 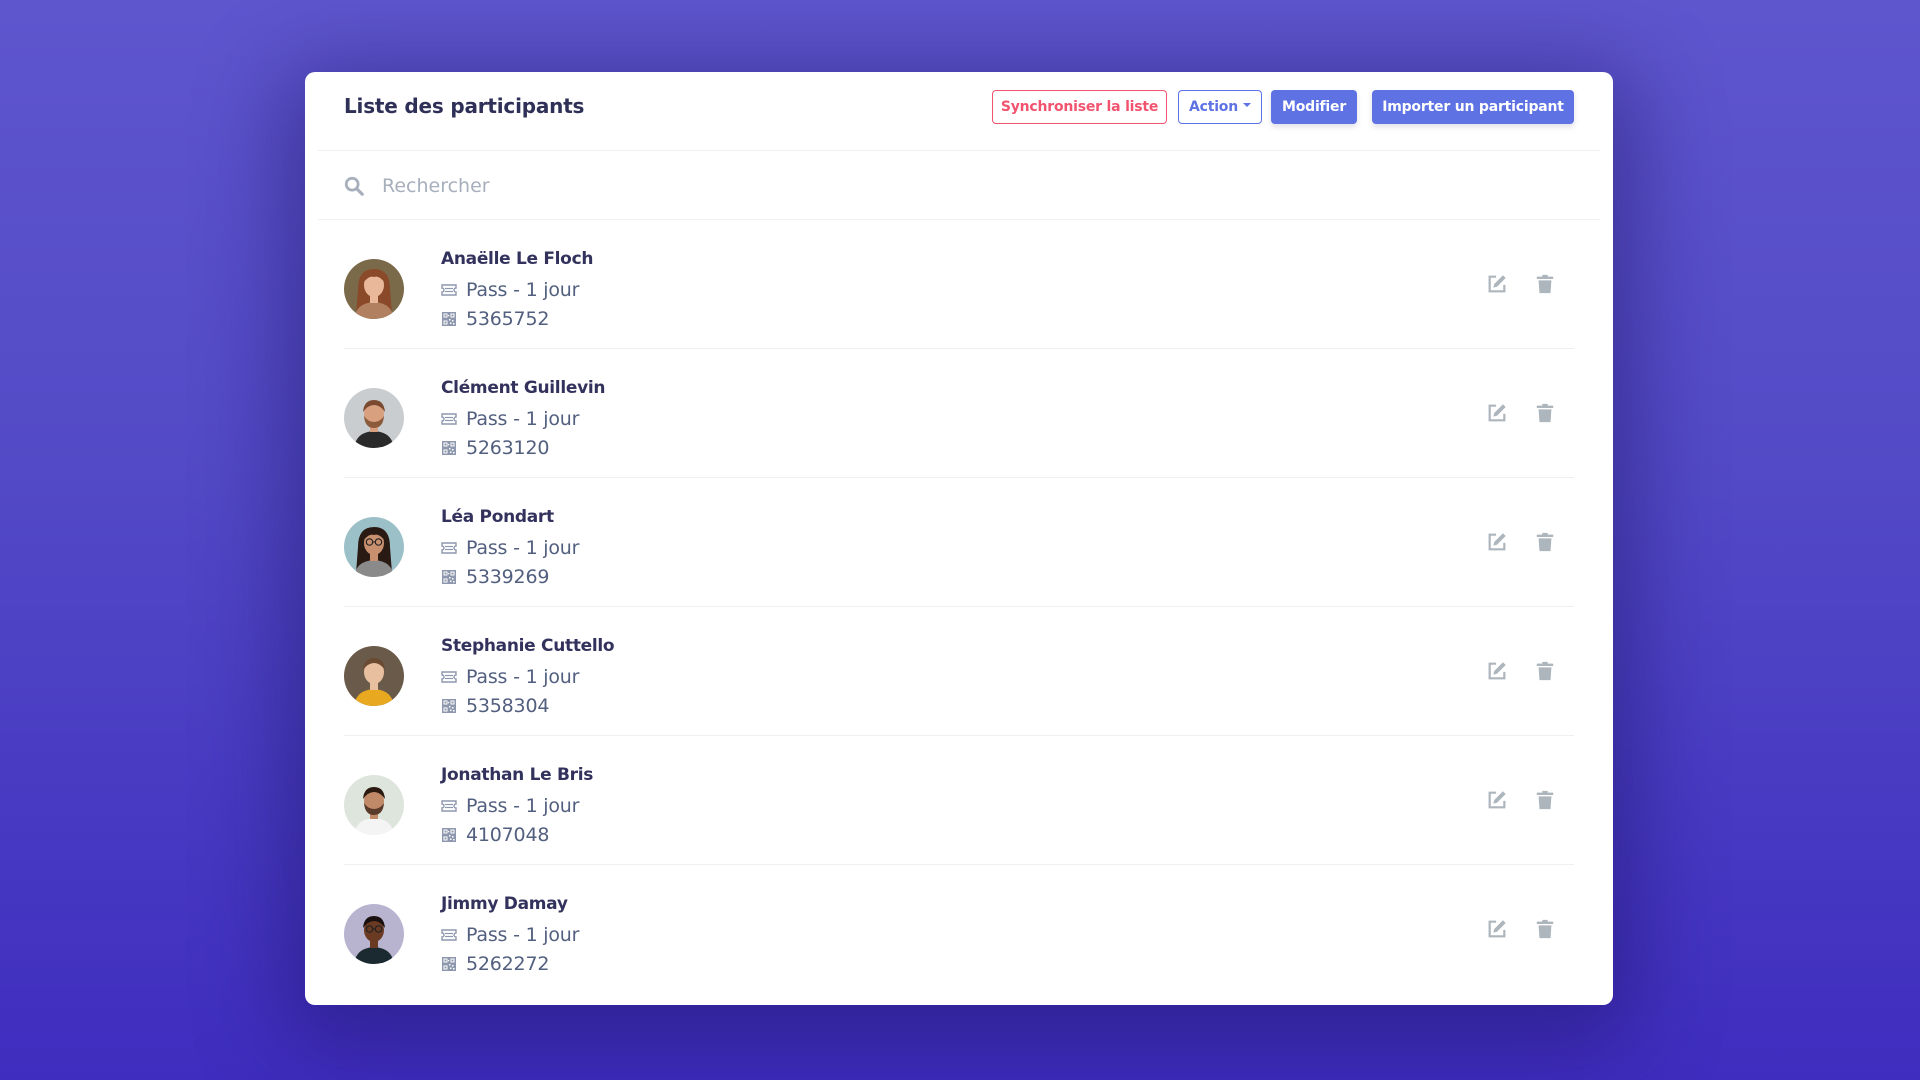 I want to click on sync-list-button: Synchroniser la liste, so click(x=1079, y=107).